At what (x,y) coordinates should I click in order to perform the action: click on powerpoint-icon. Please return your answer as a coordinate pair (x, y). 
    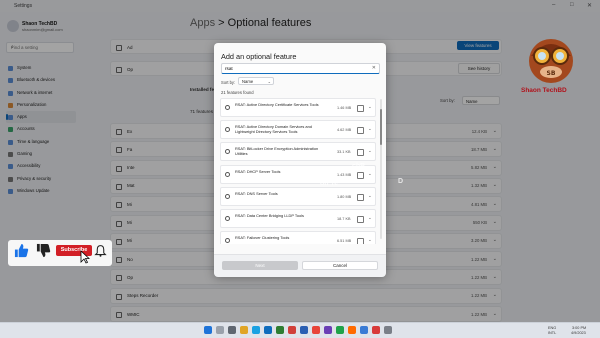
    Looking at the image, I should click on (292, 330).